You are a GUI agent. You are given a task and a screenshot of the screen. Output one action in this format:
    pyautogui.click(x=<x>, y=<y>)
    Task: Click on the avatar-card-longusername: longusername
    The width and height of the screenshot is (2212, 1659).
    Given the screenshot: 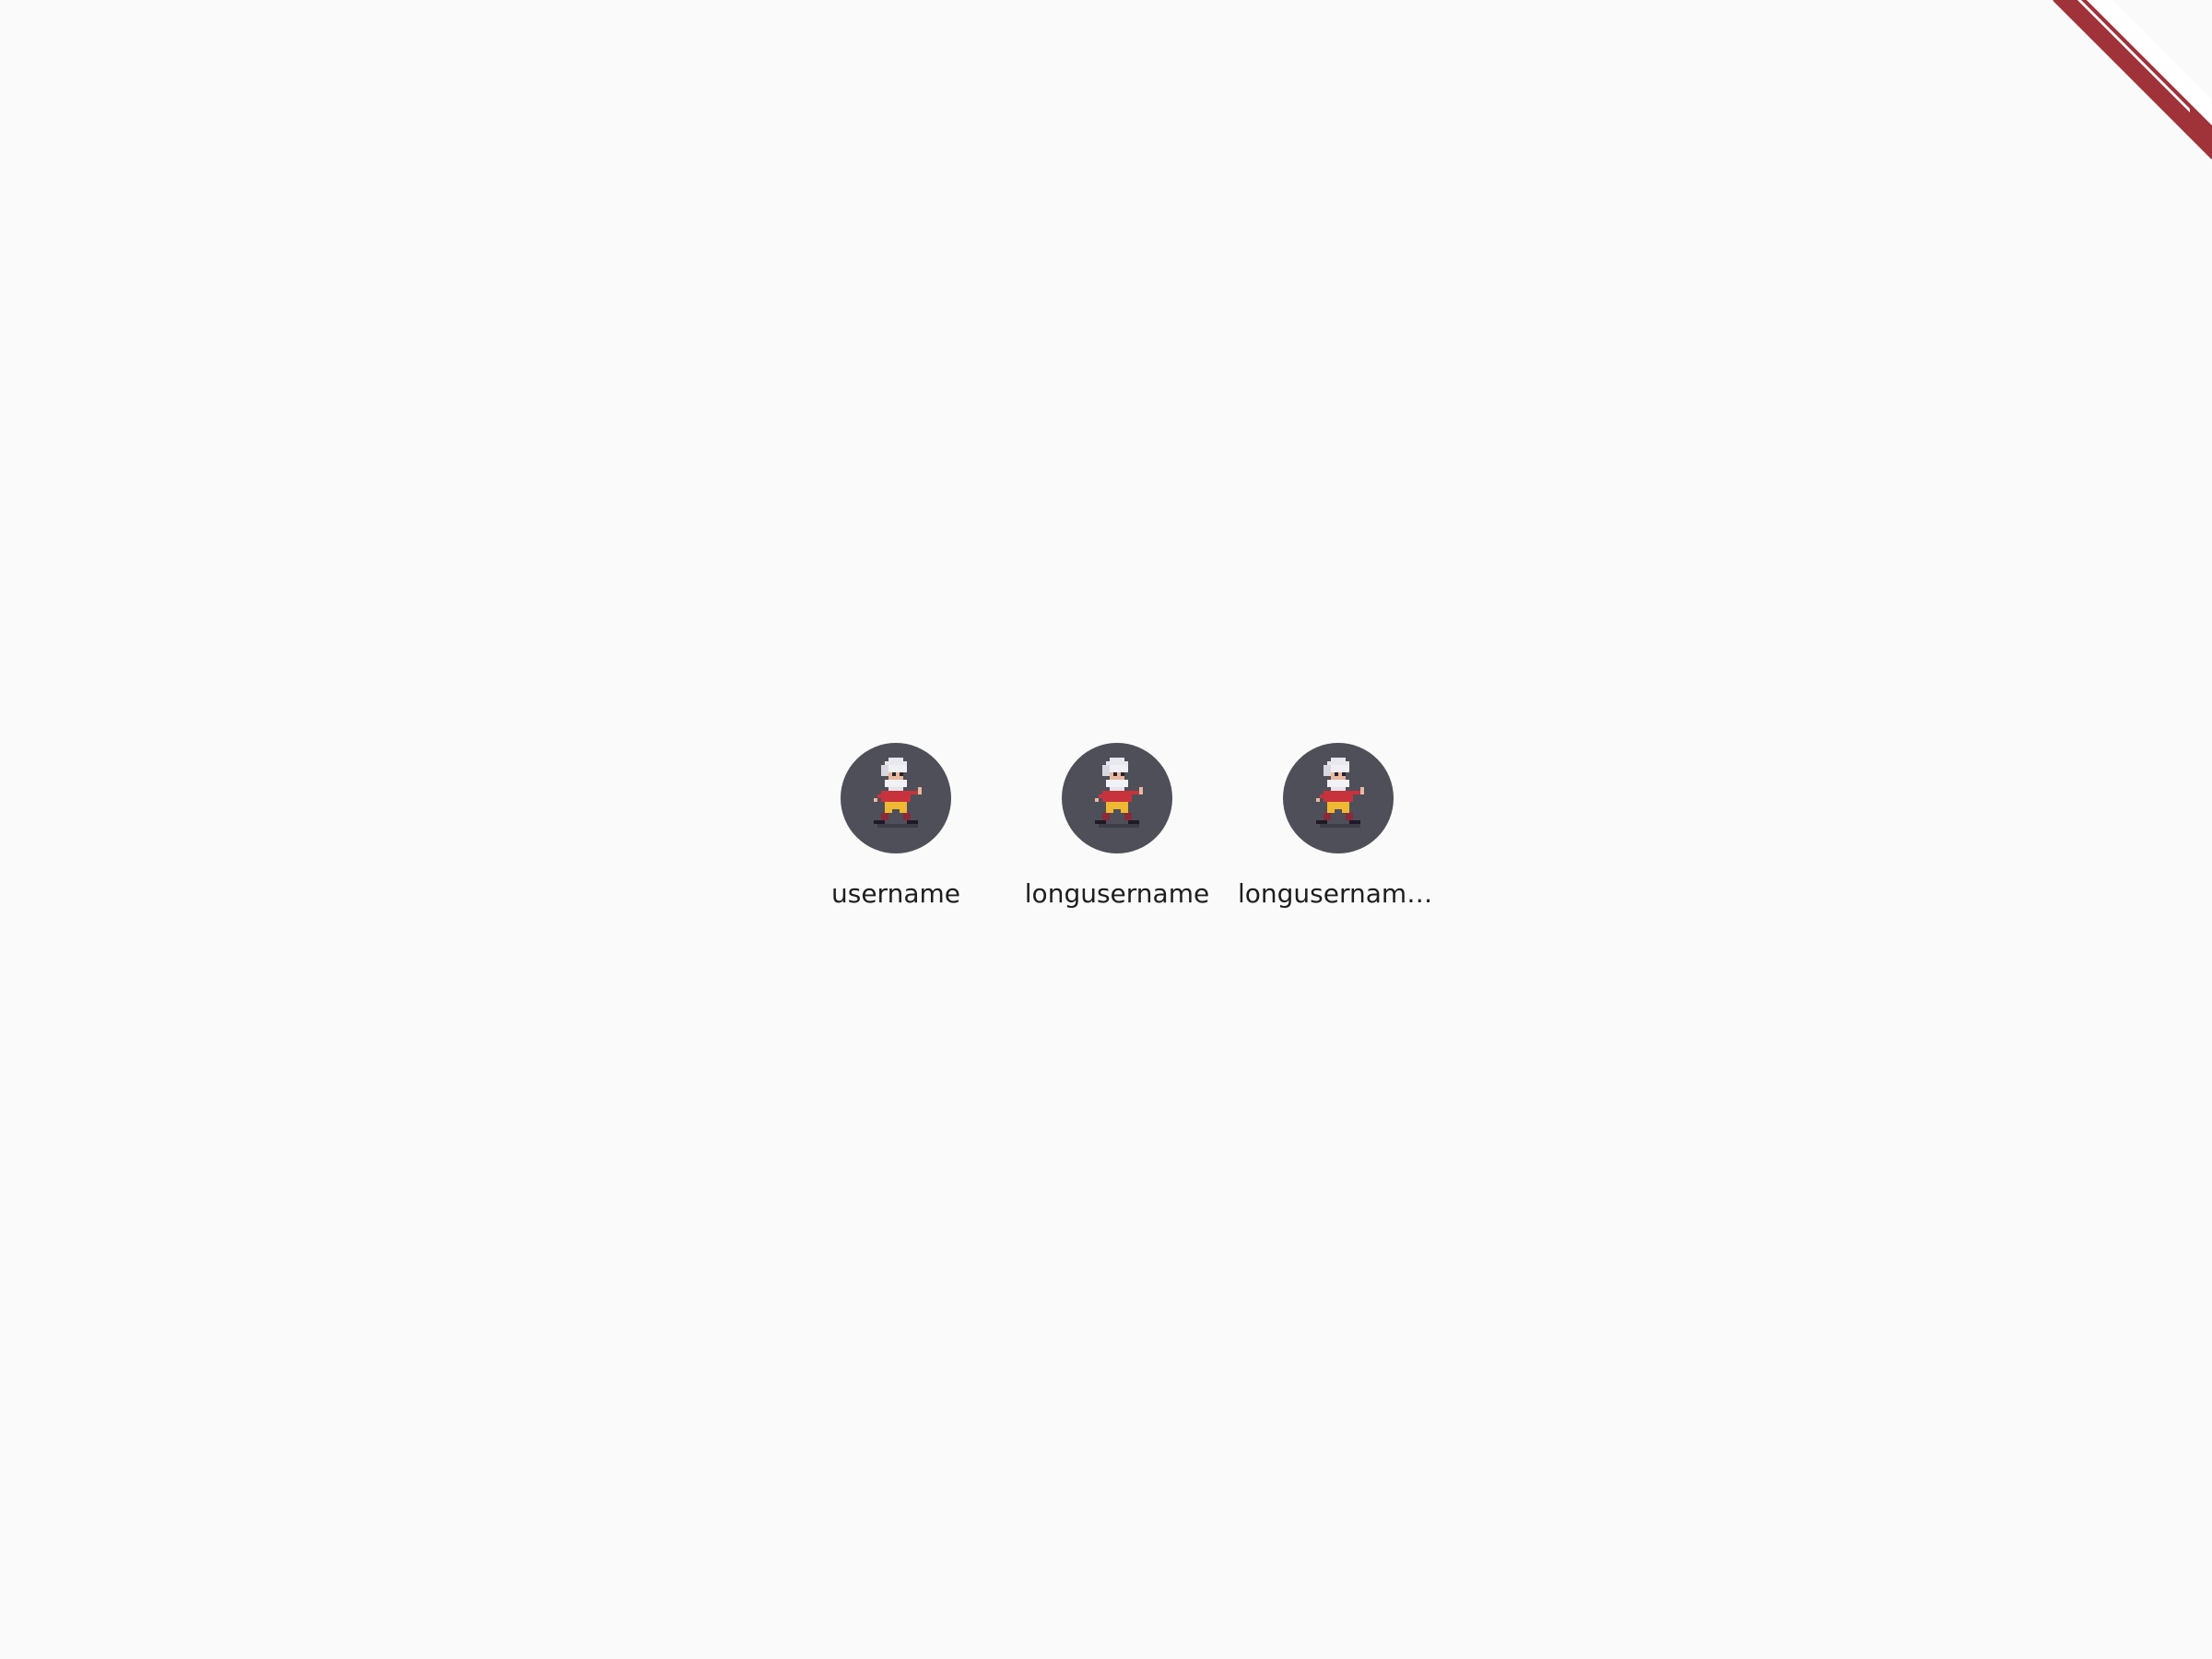 What is the action you would take?
    pyautogui.click(x=1117, y=827)
    